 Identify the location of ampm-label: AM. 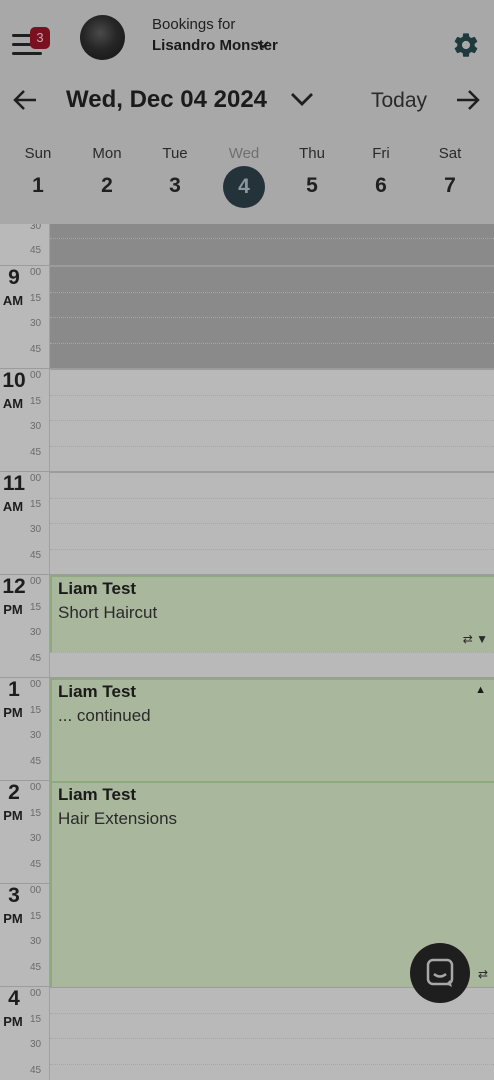
(13, 506).